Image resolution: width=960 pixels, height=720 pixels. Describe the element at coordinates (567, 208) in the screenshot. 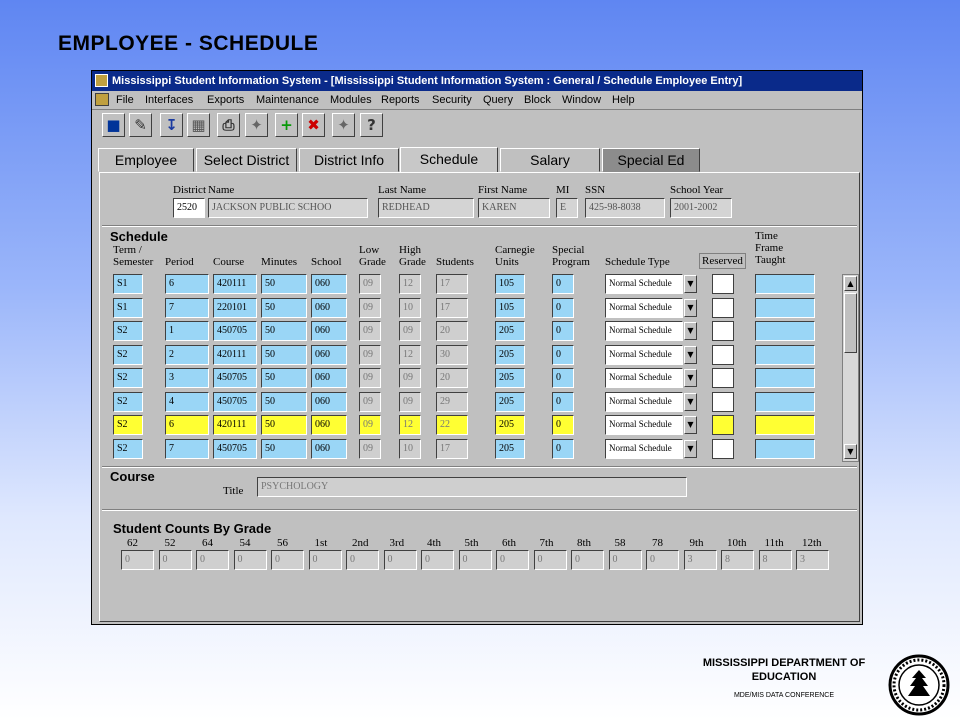

I see `mi-field: E` at that location.